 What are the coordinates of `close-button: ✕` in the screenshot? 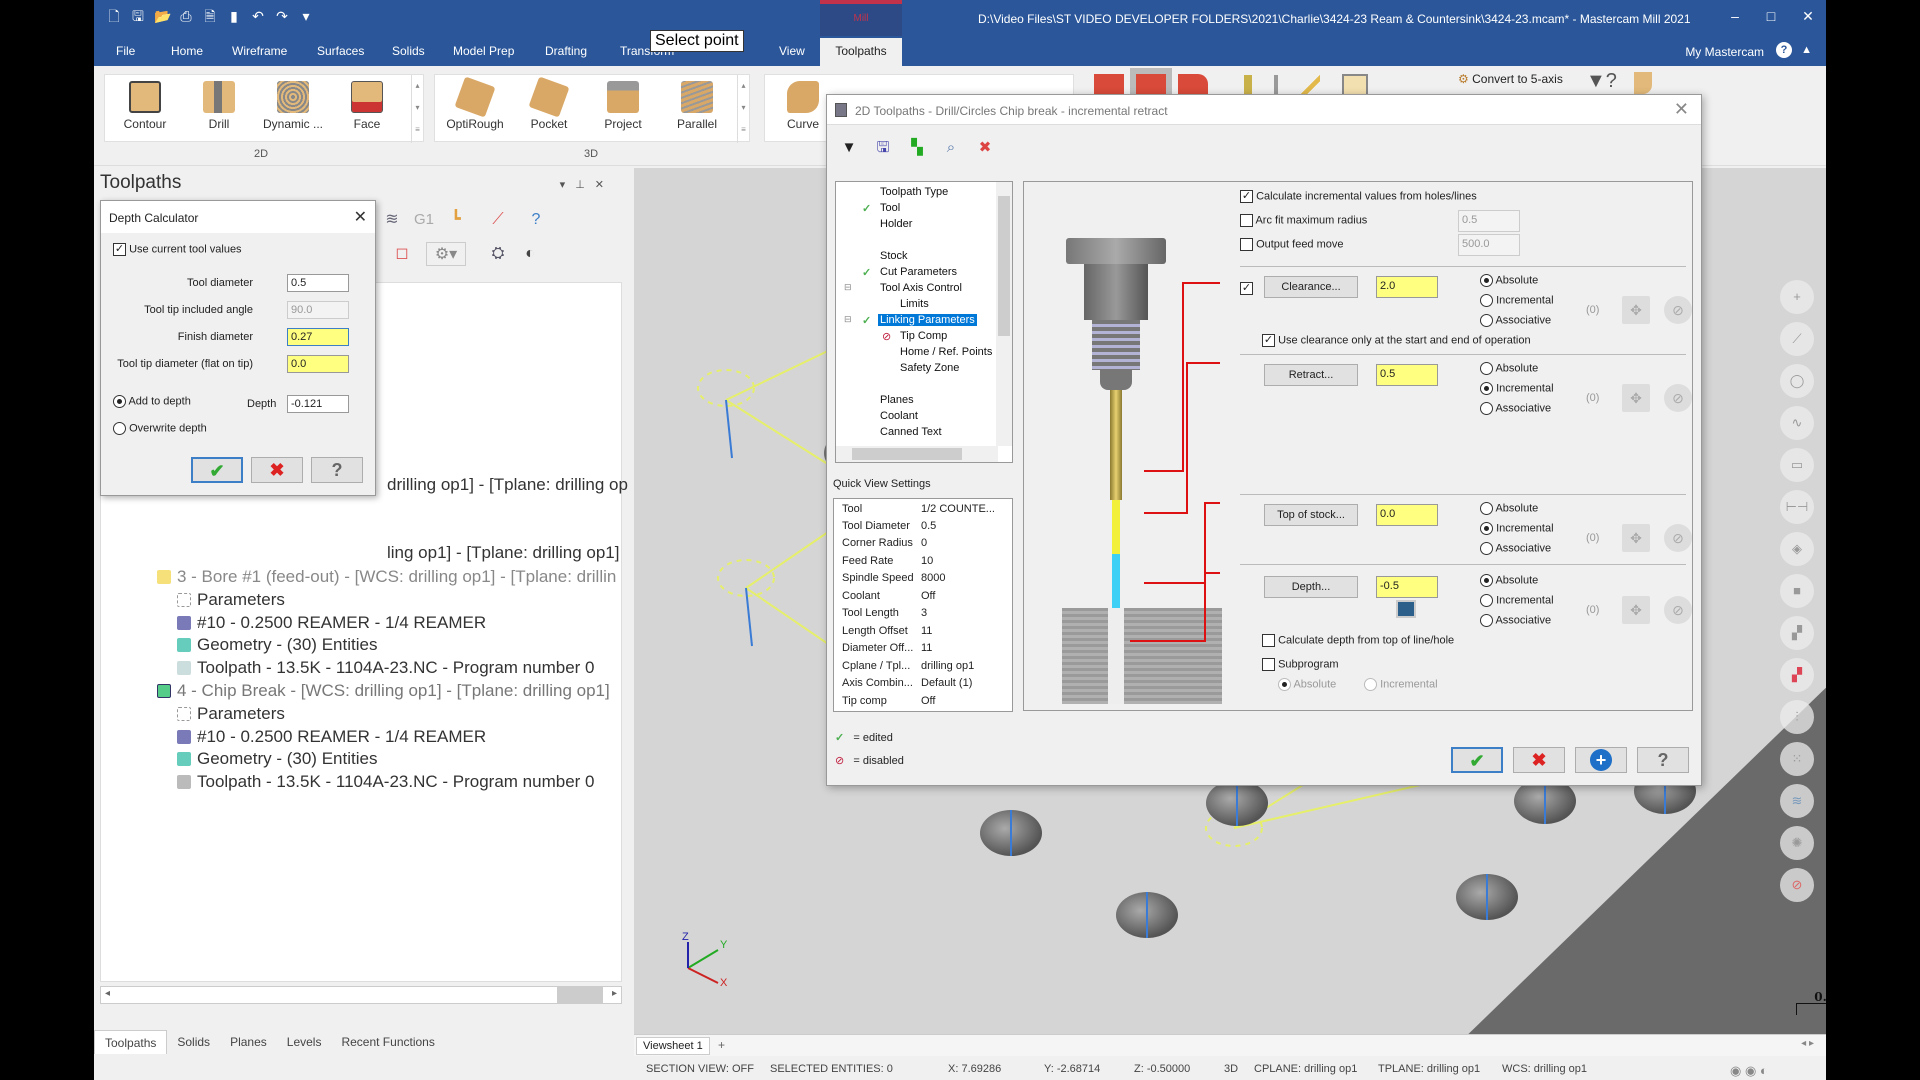 It's located at (1808, 16).